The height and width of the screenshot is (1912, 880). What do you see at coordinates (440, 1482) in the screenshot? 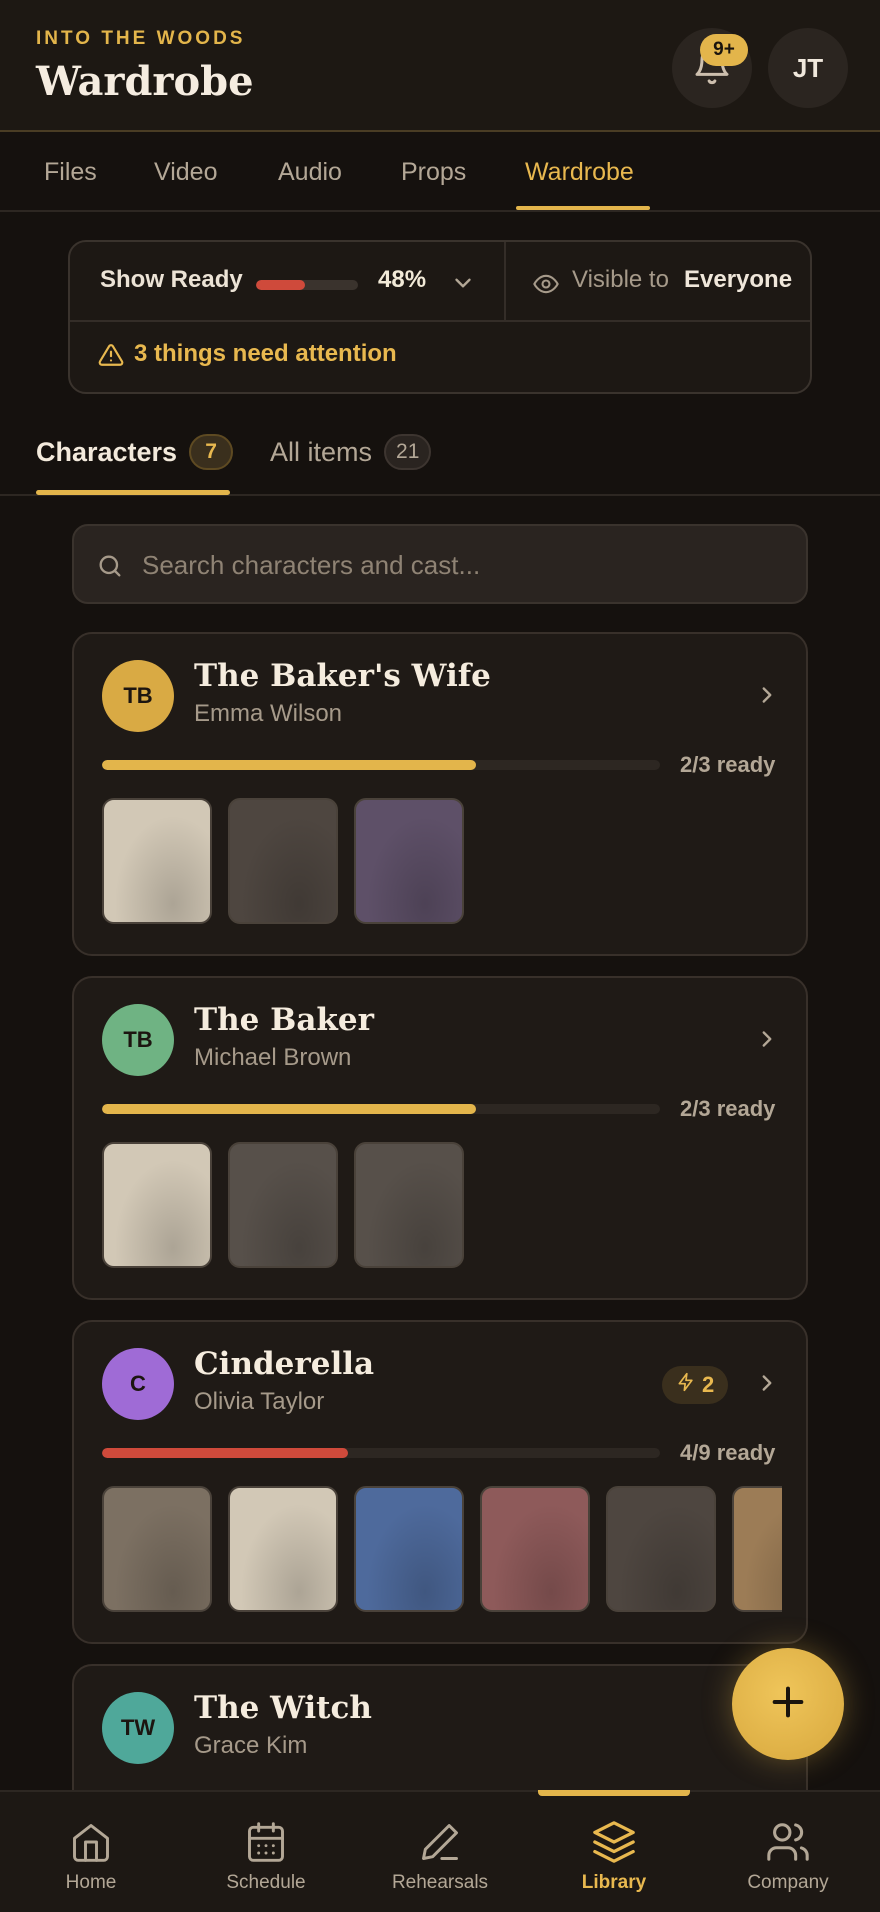
I see `character-card: C Cinderella Olivia Taylor 2 4/9 ready` at bounding box center [440, 1482].